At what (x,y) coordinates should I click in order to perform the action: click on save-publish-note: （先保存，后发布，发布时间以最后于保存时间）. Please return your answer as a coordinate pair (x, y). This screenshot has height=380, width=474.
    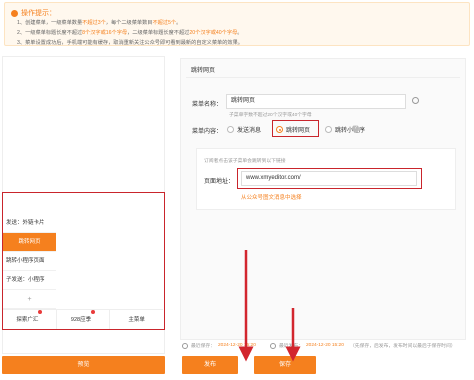
    Looking at the image, I should click on (403, 346).